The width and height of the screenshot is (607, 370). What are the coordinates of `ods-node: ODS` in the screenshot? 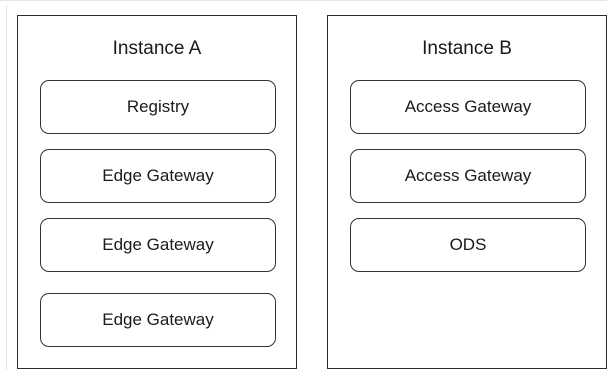 It's located at (468, 245).